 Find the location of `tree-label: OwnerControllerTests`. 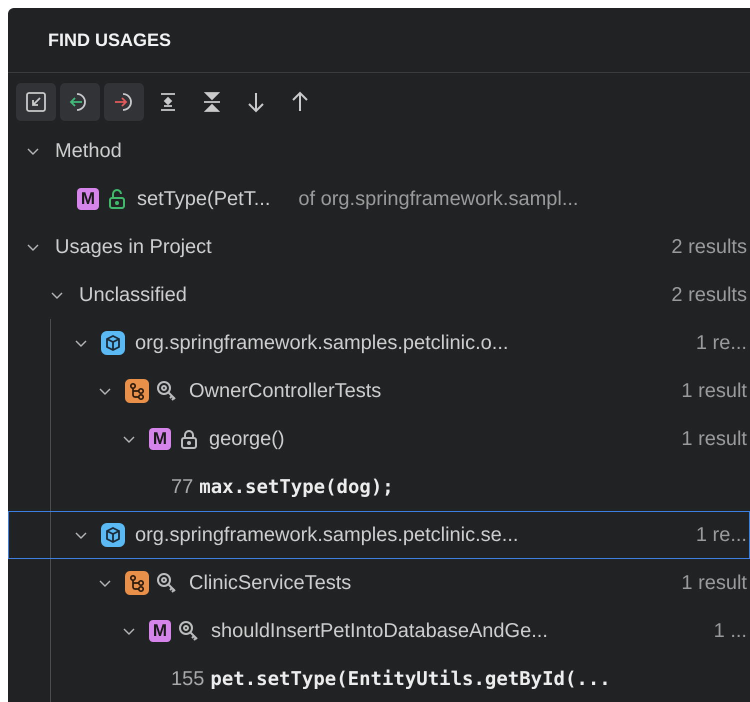

tree-label: OwnerControllerTests is located at coordinates (285, 391).